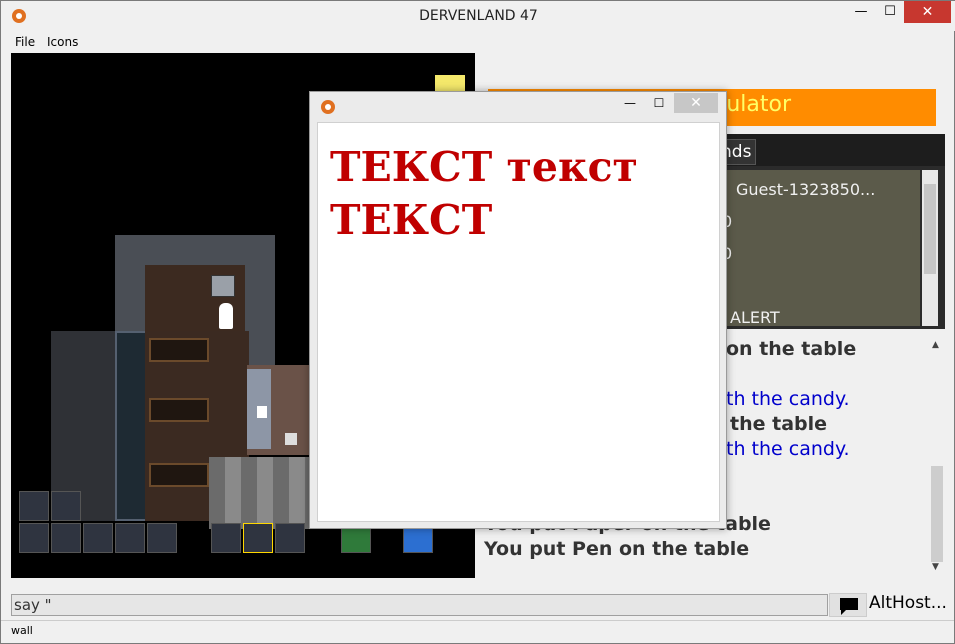 The height and width of the screenshot is (644, 955). I want to click on command-input, so click(419, 605).